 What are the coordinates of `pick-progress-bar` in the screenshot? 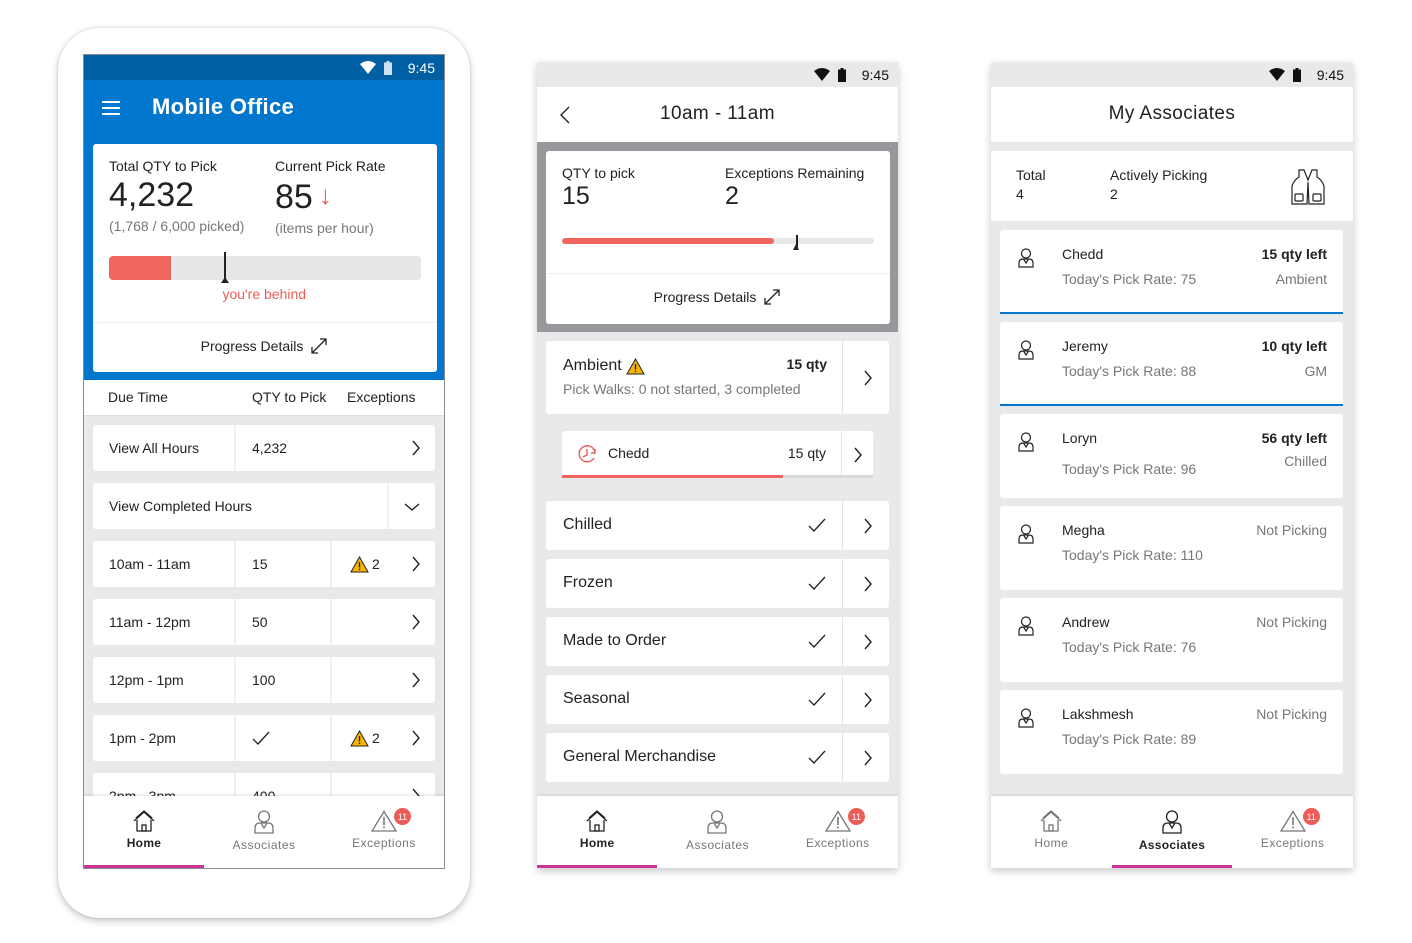 It's located at (265, 268).